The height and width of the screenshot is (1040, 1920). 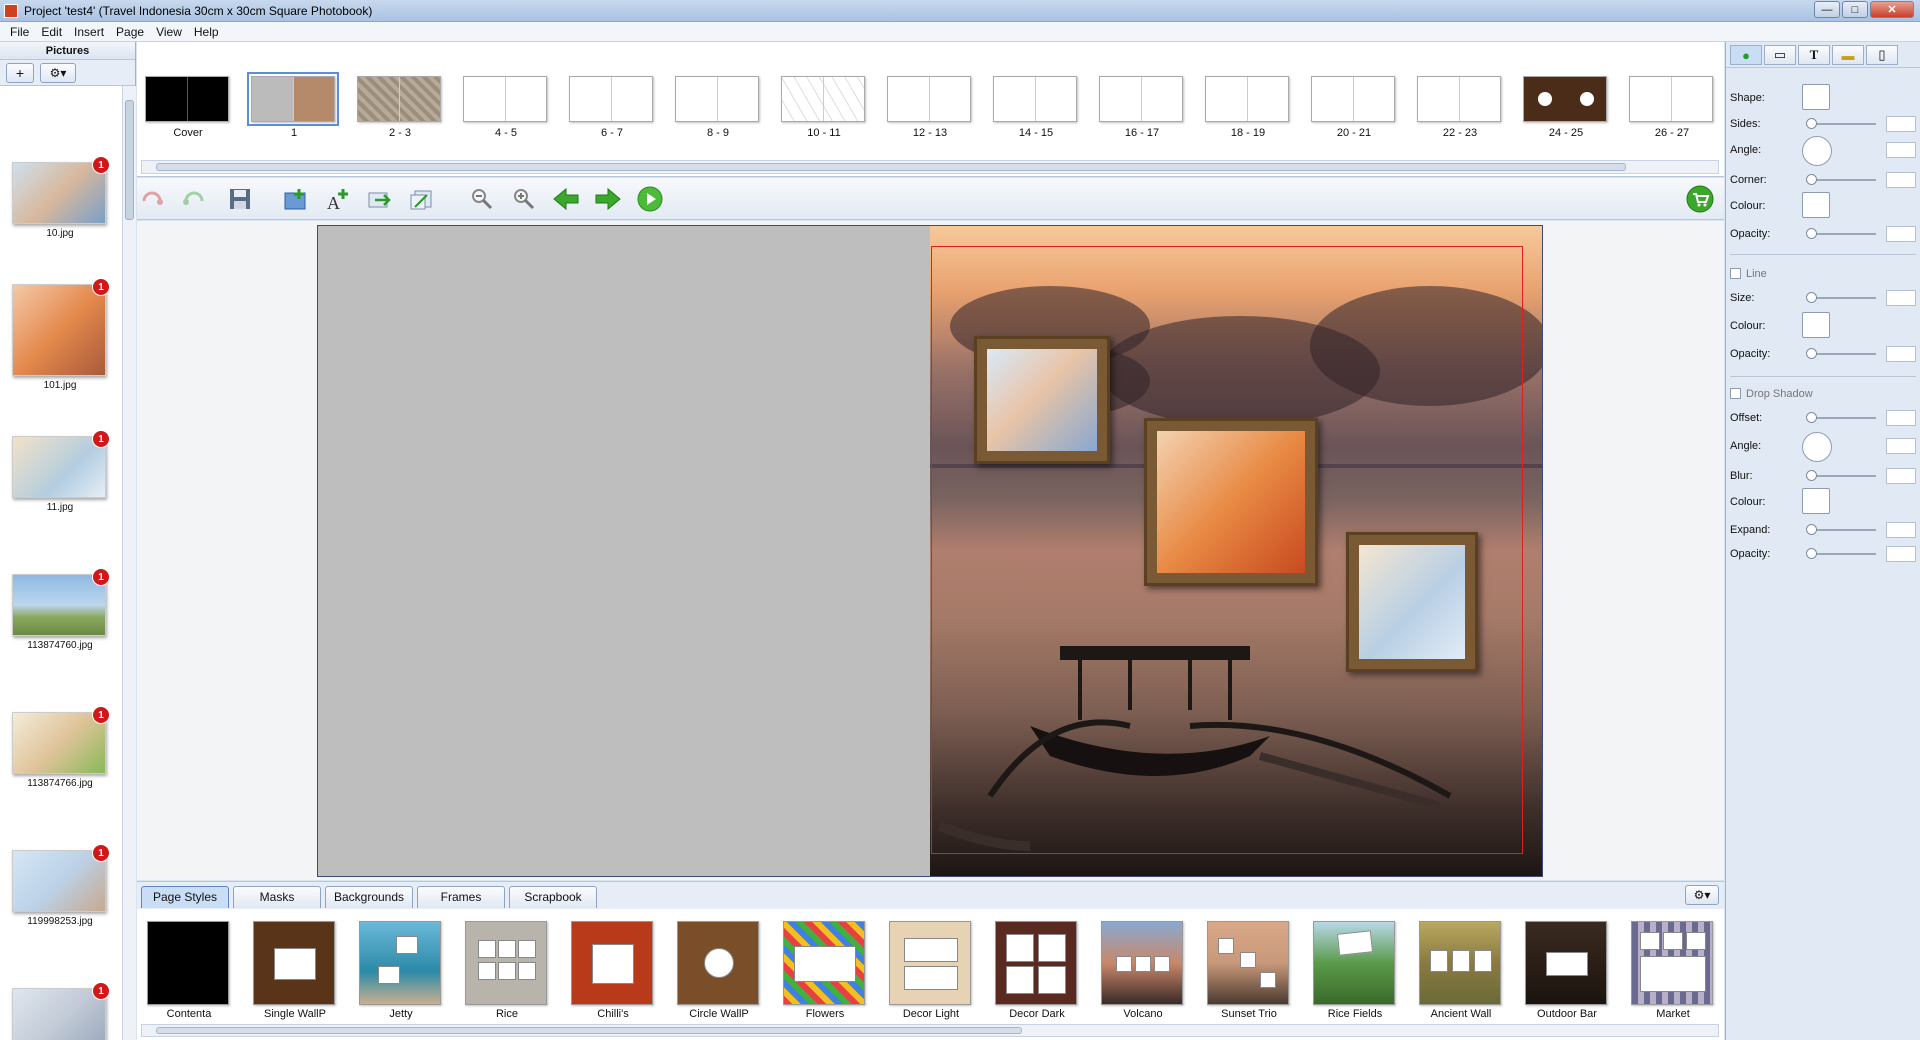 What do you see at coordinates (1811, 417) in the screenshot?
I see `offset-slider` at bounding box center [1811, 417].